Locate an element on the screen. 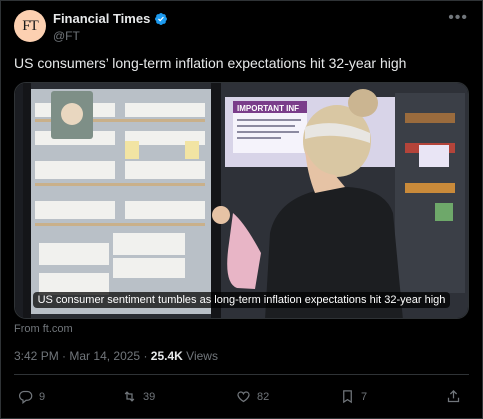 This screenshot has height=419, width=483. reply-count: 9 is located at coordinates (42, 396).